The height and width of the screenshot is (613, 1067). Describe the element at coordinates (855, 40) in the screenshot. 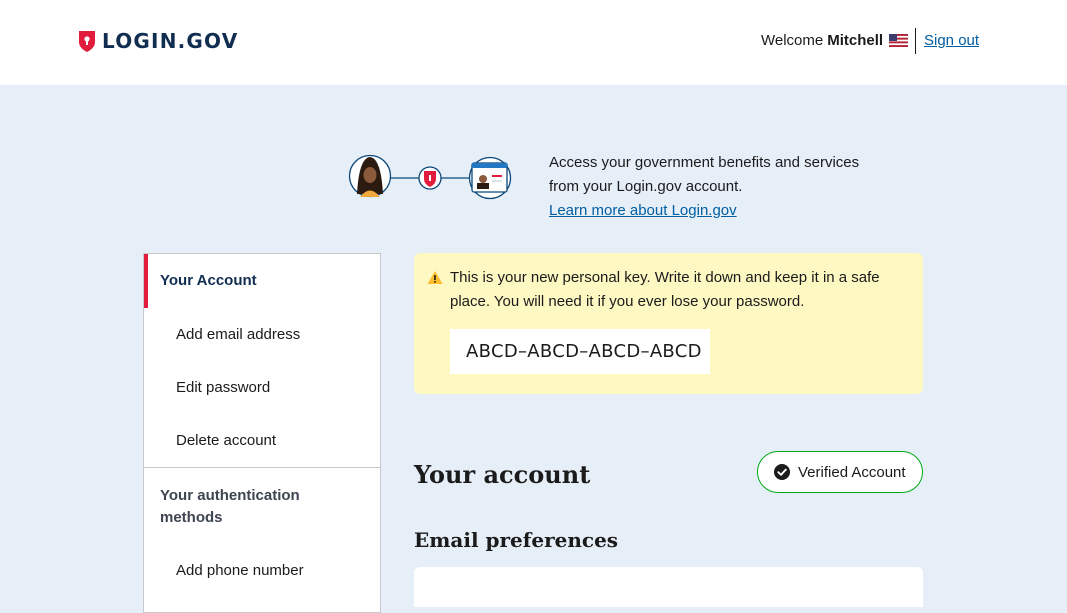

I see `user-name: Mitchell` at that location.